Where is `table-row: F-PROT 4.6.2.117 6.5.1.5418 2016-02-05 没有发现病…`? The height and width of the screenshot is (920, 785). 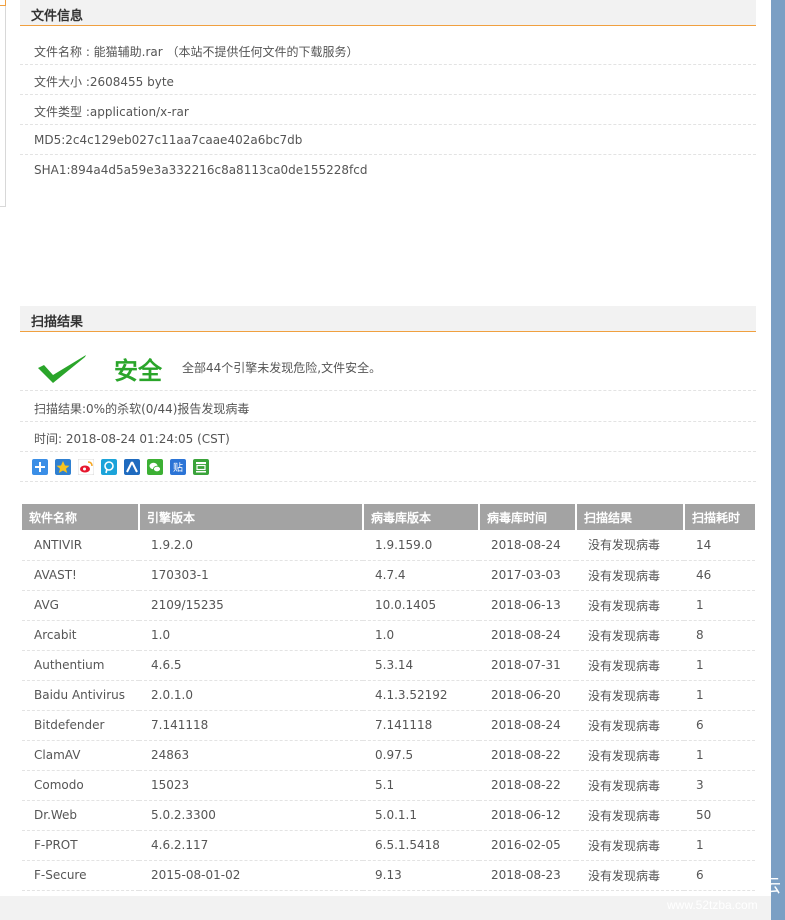 table-row: F-PROT 4.6.2.117 6.5.1.5418 2016-02-05 没有发现病… is located at coordinates (388, 845).